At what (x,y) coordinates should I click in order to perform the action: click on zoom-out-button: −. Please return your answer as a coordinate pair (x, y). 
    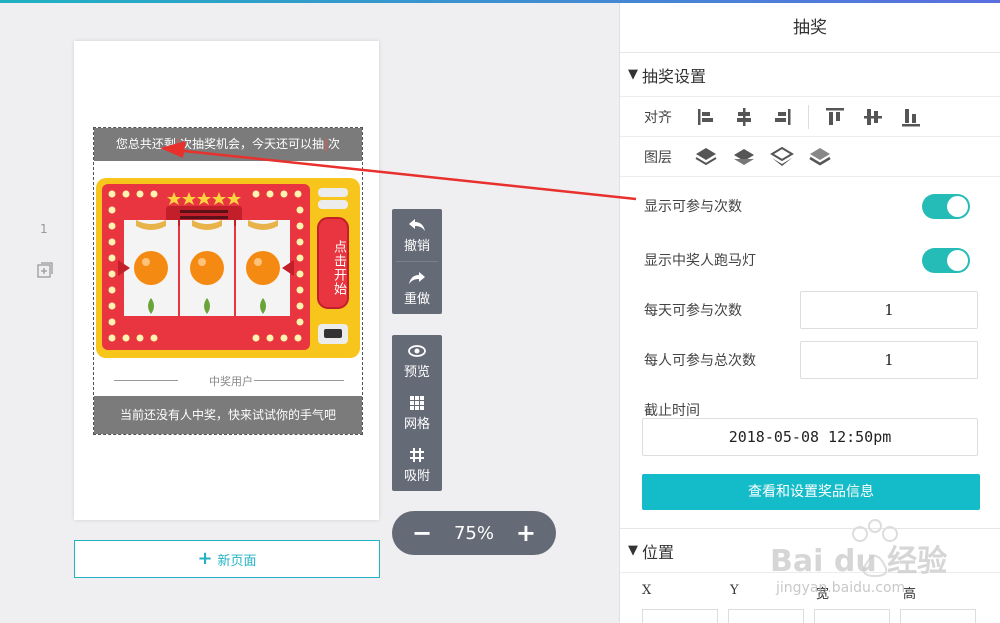
    Looking at the image, I should click on (422, 533).